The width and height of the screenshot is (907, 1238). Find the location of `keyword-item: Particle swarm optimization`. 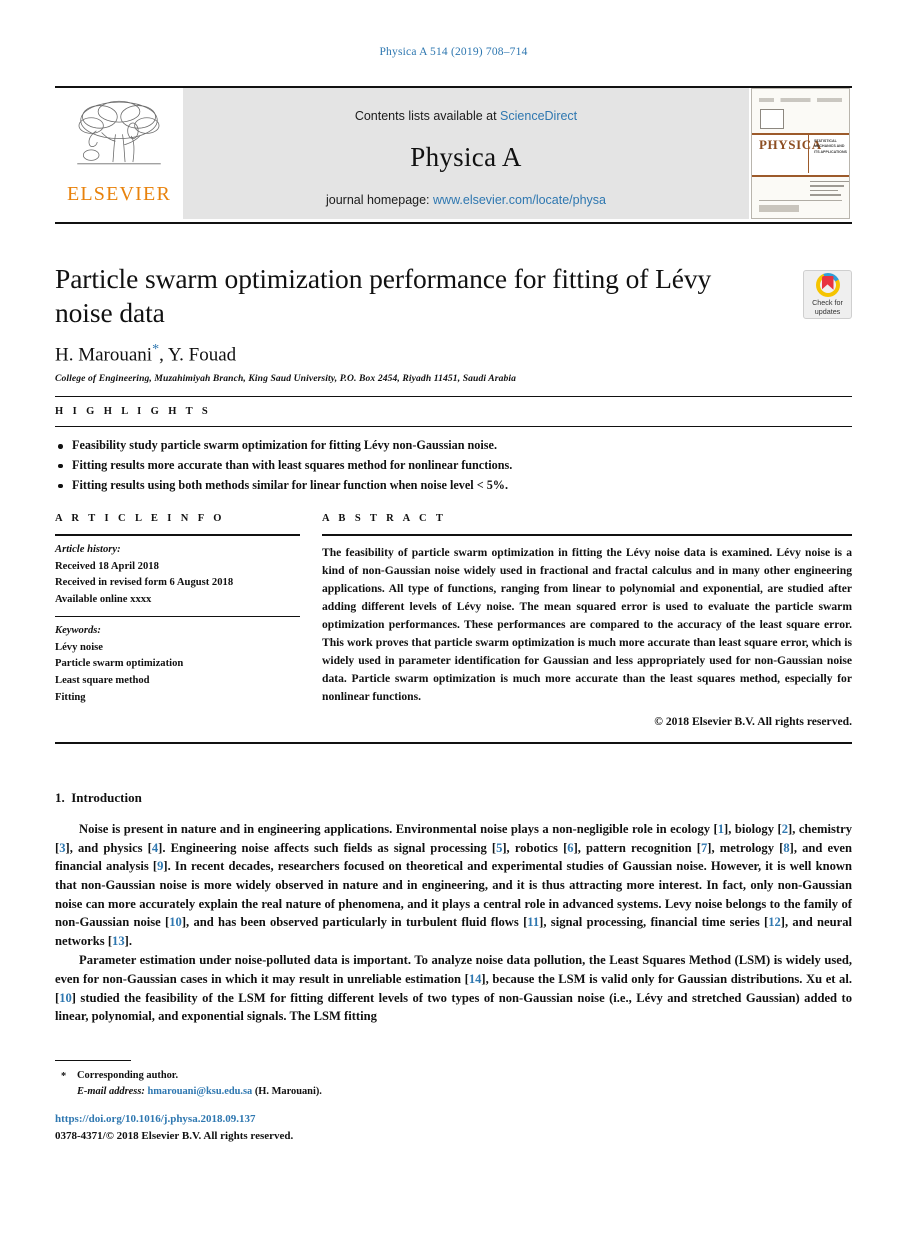

keyword-item: Particle swarm optimization is located at coordinates (119, 664).